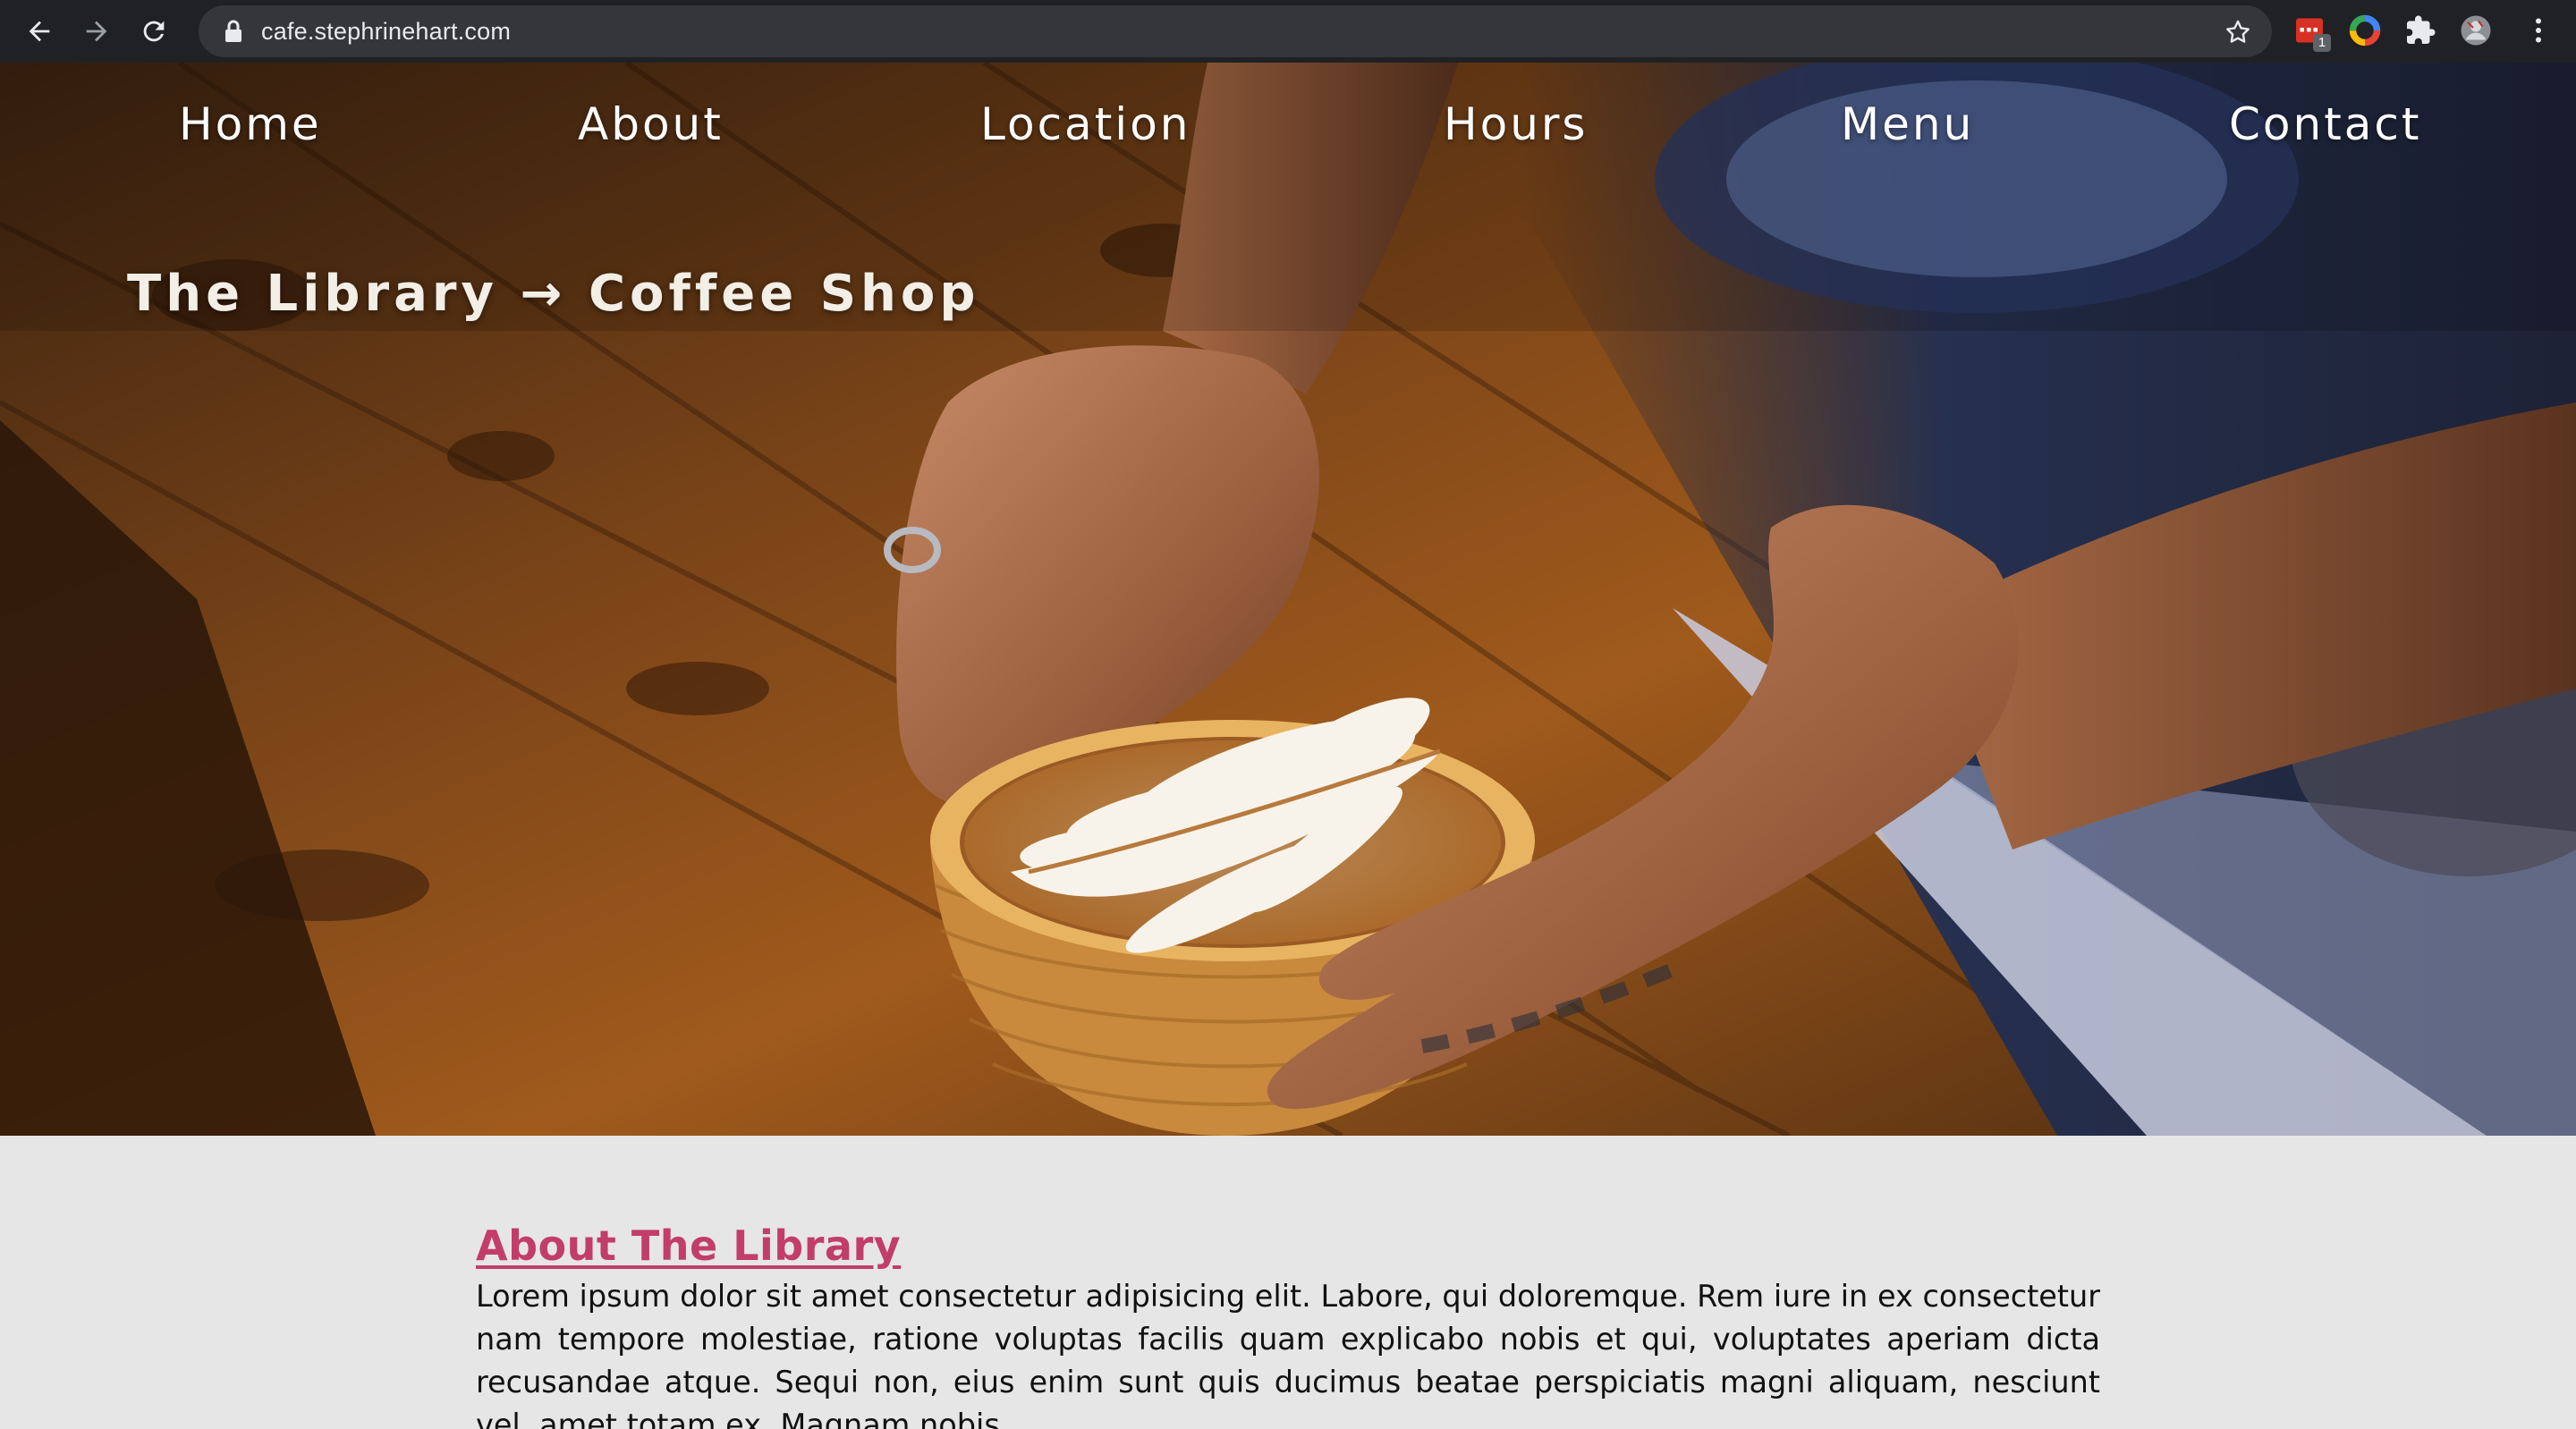 This screenshot has width=2576, height=1429. Describe the element at coordinates (233, 31) in the screenshot. I see `lock-icon` at that location.